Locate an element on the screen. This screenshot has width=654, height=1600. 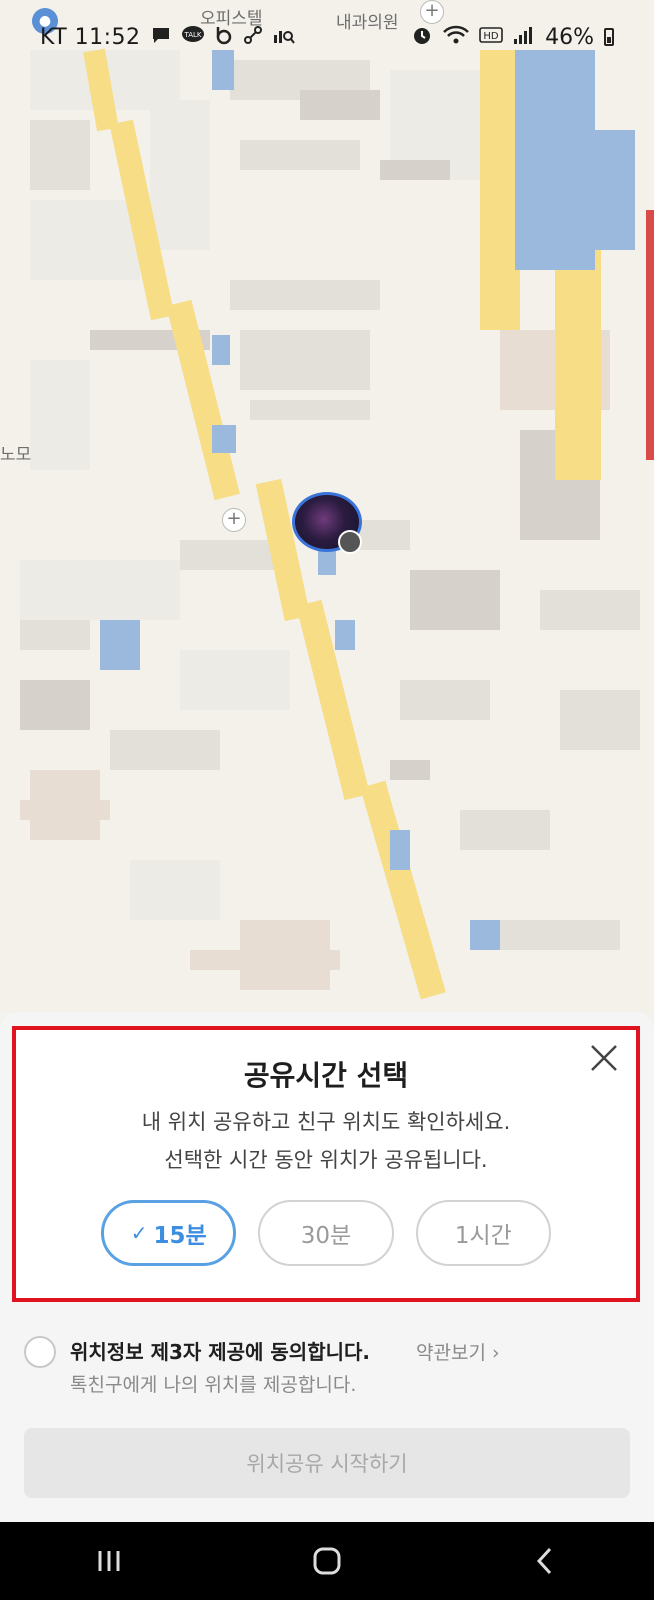
dialog-title: 공유시간 선택 is located at coordinates (326, 1075).